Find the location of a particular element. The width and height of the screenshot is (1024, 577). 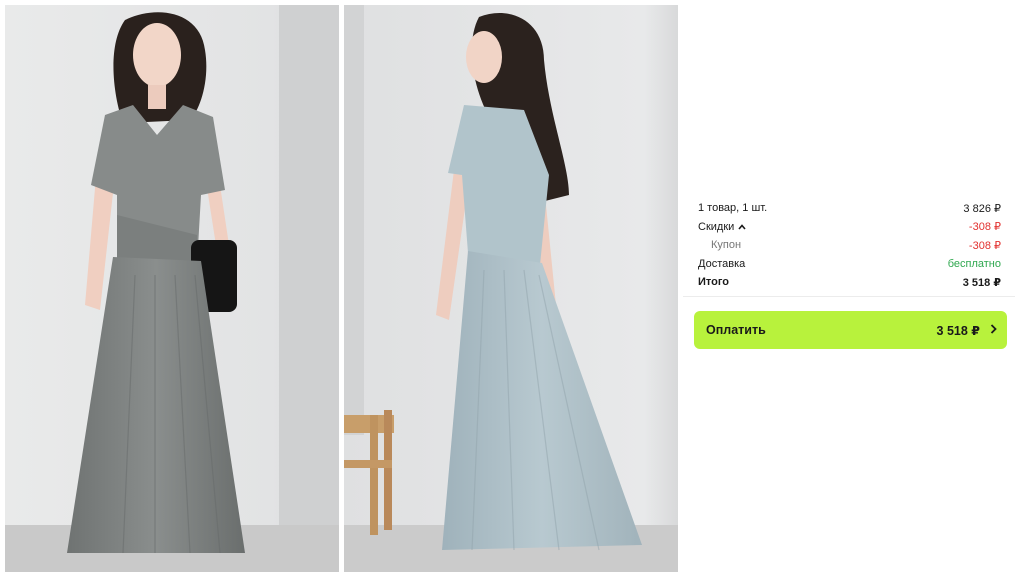

pay-button-right: 3 518 ₽ is located at coordinates (967, 330).